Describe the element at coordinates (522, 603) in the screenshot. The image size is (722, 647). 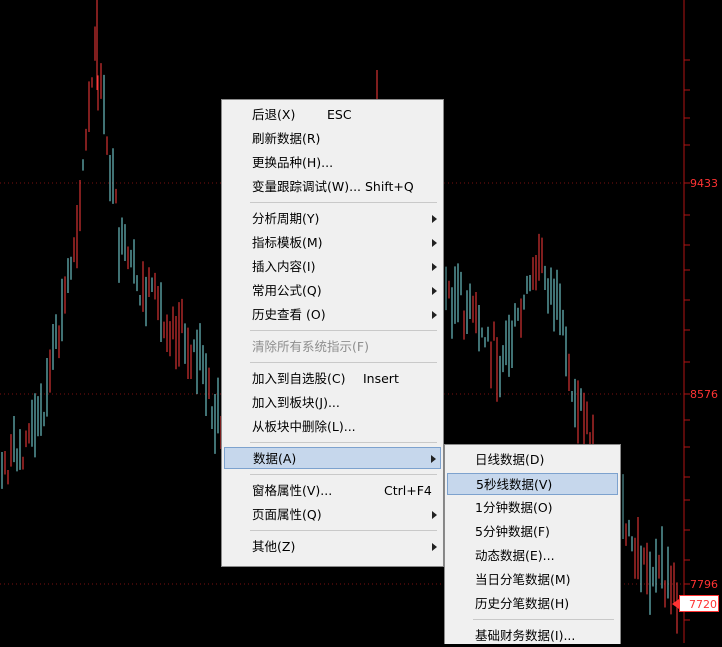
I see `submenu-item-label: 历史分笔数据(H)` at that location.